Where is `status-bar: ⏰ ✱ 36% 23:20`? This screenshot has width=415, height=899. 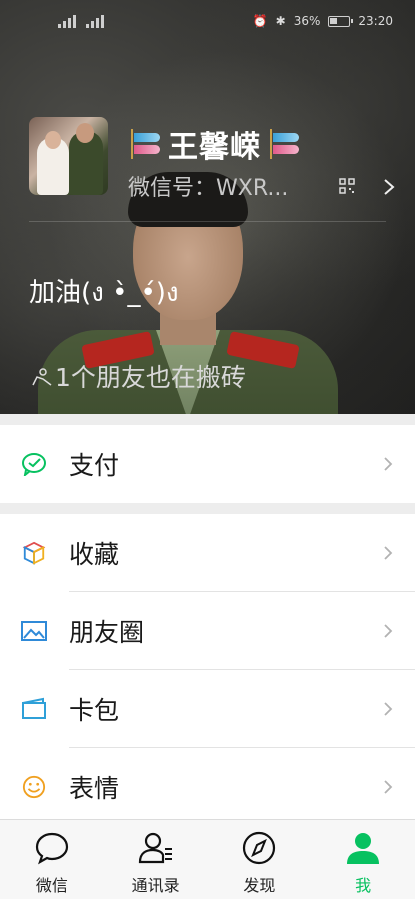 status-bar: ⏰ ✱ 36% 23:20 is located at coordinates (207, 23).